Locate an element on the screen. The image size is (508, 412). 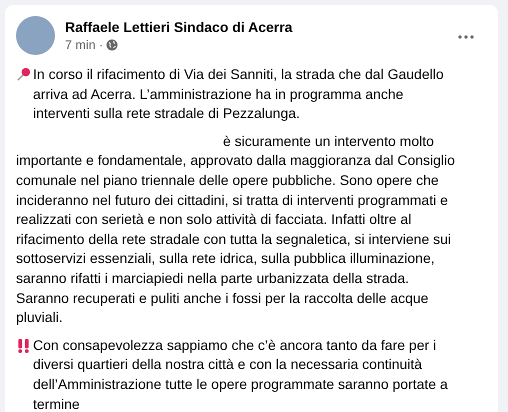
avatar is located at coordinates (35, 35).